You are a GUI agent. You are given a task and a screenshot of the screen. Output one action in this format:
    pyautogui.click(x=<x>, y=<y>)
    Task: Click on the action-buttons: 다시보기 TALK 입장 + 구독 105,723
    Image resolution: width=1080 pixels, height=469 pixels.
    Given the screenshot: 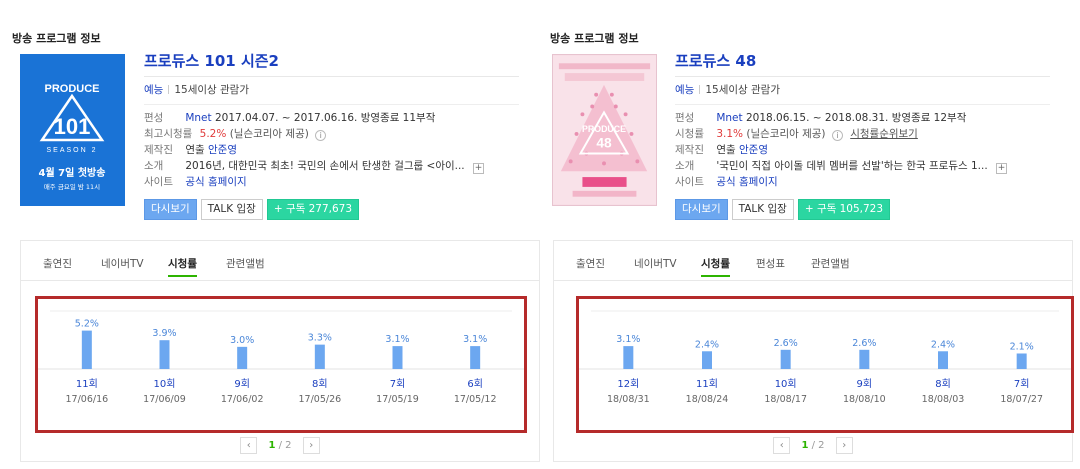 What is the action you would take?
    pyautogui.click(x=870, y=210)
    